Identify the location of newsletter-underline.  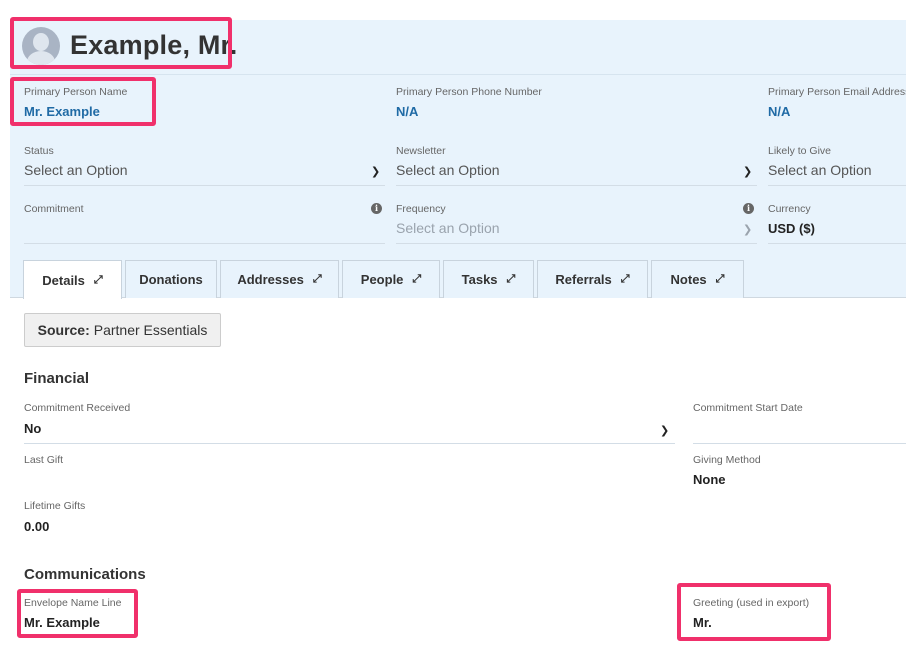
(576, 185).